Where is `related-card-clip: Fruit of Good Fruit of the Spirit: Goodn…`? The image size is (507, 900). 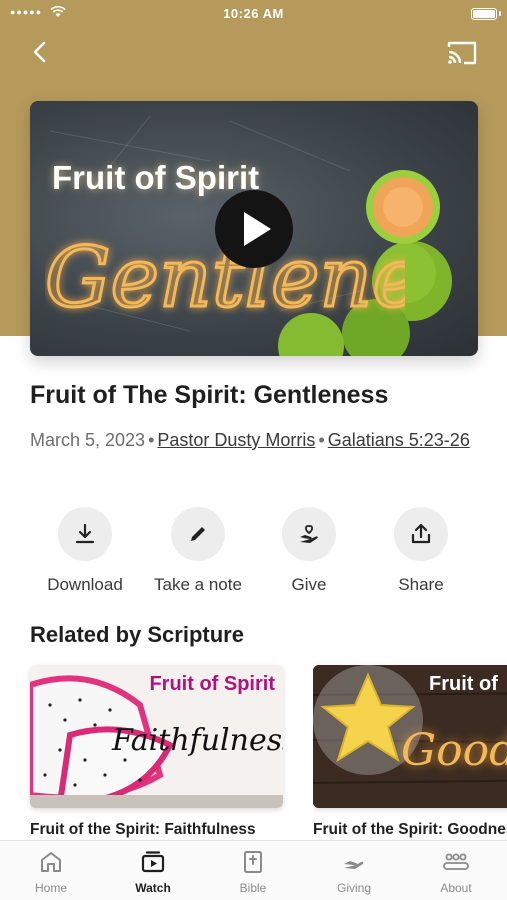
related-card-clip: Fruit of Good Fruit of the Spirit: Goodn… is located at coordinates (410, 750).